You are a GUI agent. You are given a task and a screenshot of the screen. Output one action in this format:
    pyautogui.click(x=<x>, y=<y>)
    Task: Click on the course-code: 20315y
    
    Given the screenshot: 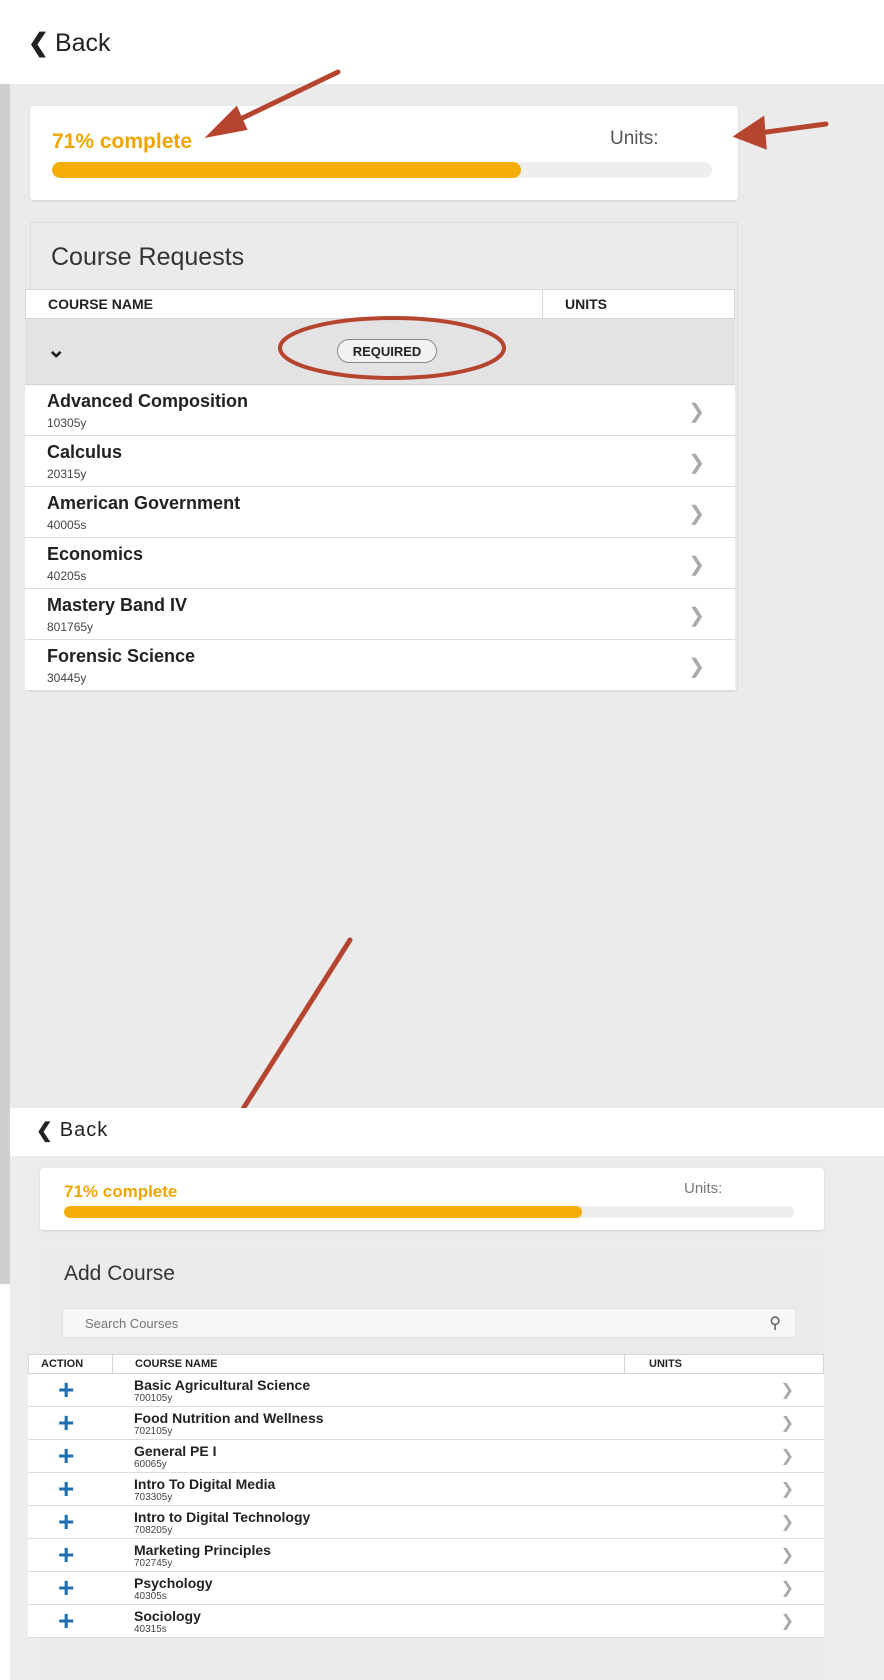 What is the action you would take?
    pyautogui.click(x=67, y=474)
    